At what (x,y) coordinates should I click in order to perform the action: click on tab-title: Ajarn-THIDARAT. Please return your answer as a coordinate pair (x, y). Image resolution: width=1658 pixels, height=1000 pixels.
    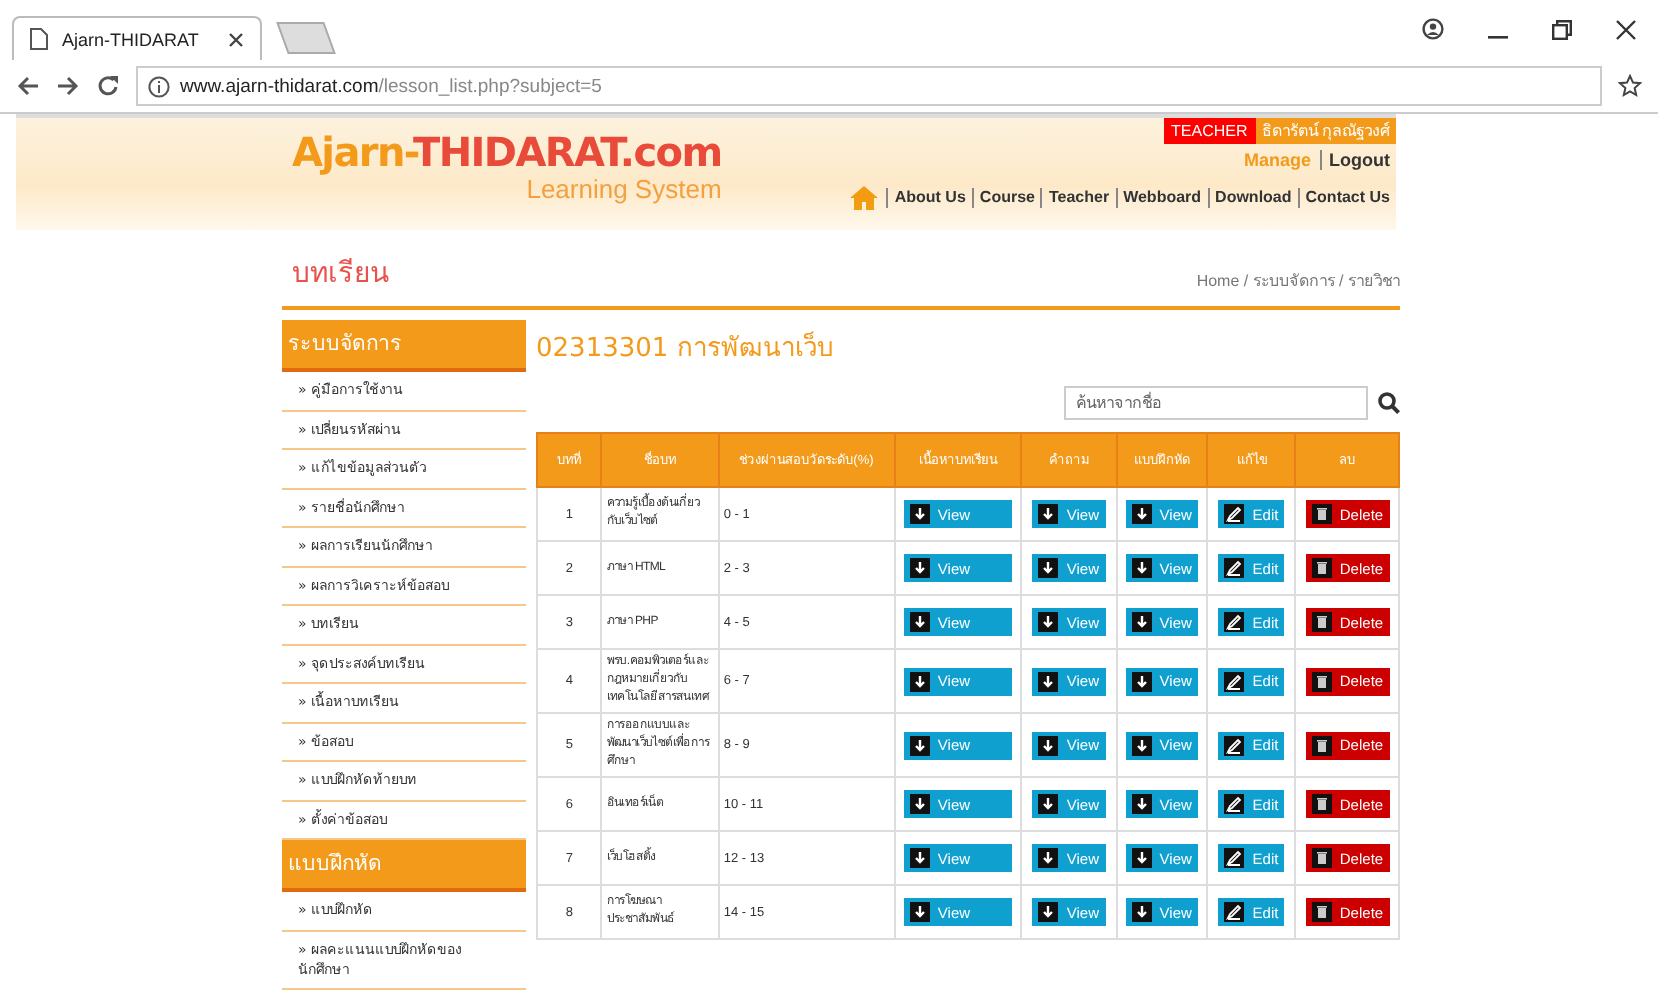
    Looking at the image, I should click on (131, 39).